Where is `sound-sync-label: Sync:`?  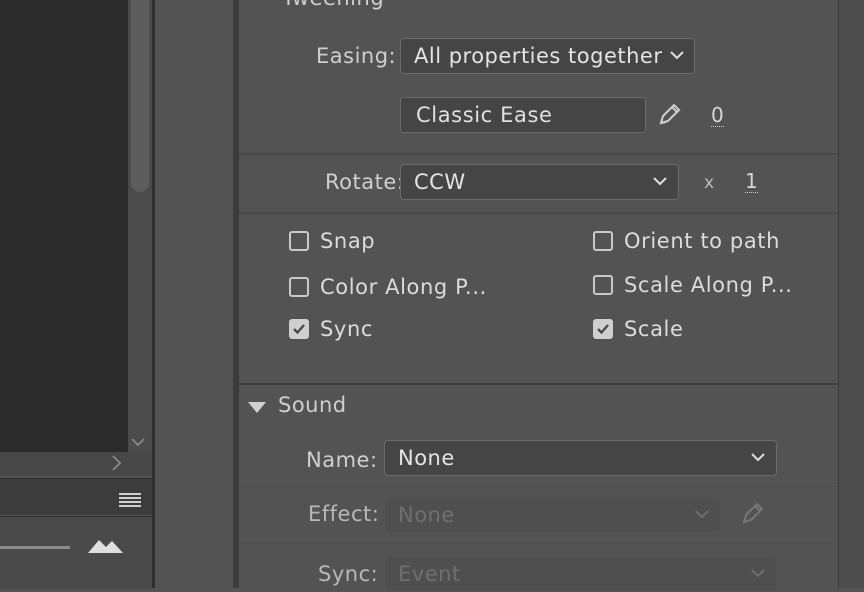
sound-sync-label: Sync: is located at coordinates (348, 574).